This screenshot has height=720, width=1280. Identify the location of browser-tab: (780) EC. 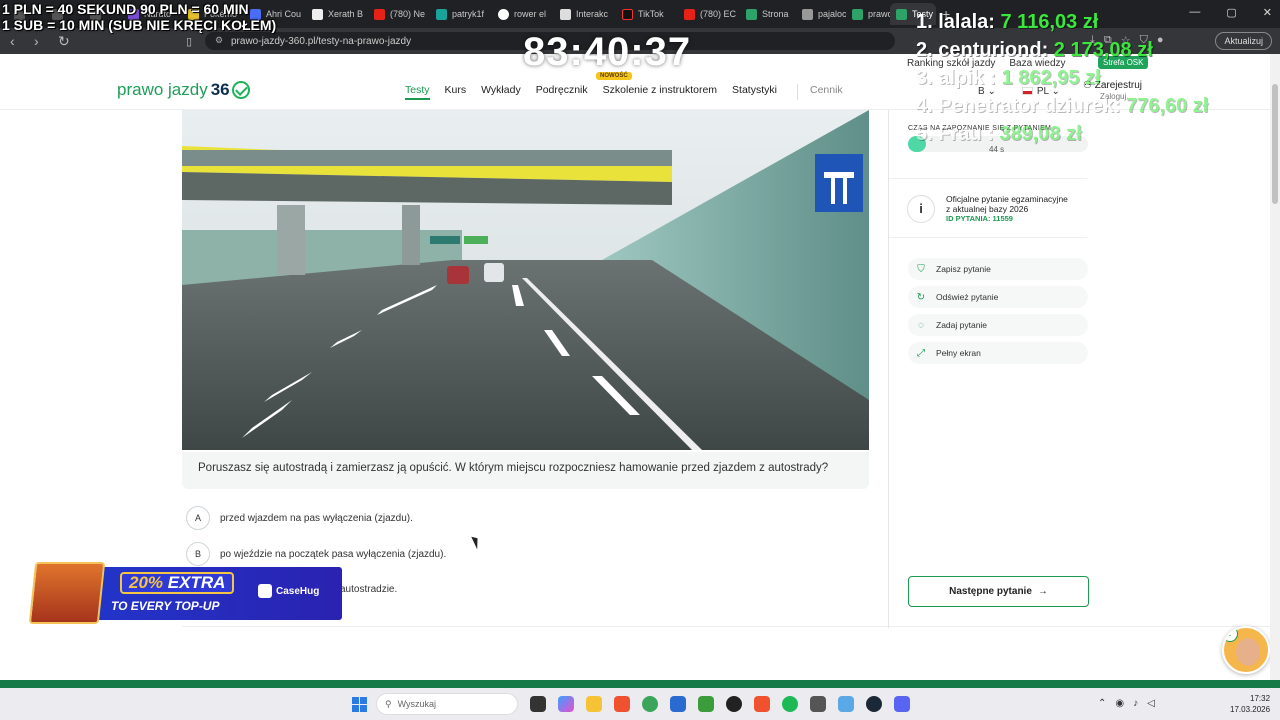
(709, 14).